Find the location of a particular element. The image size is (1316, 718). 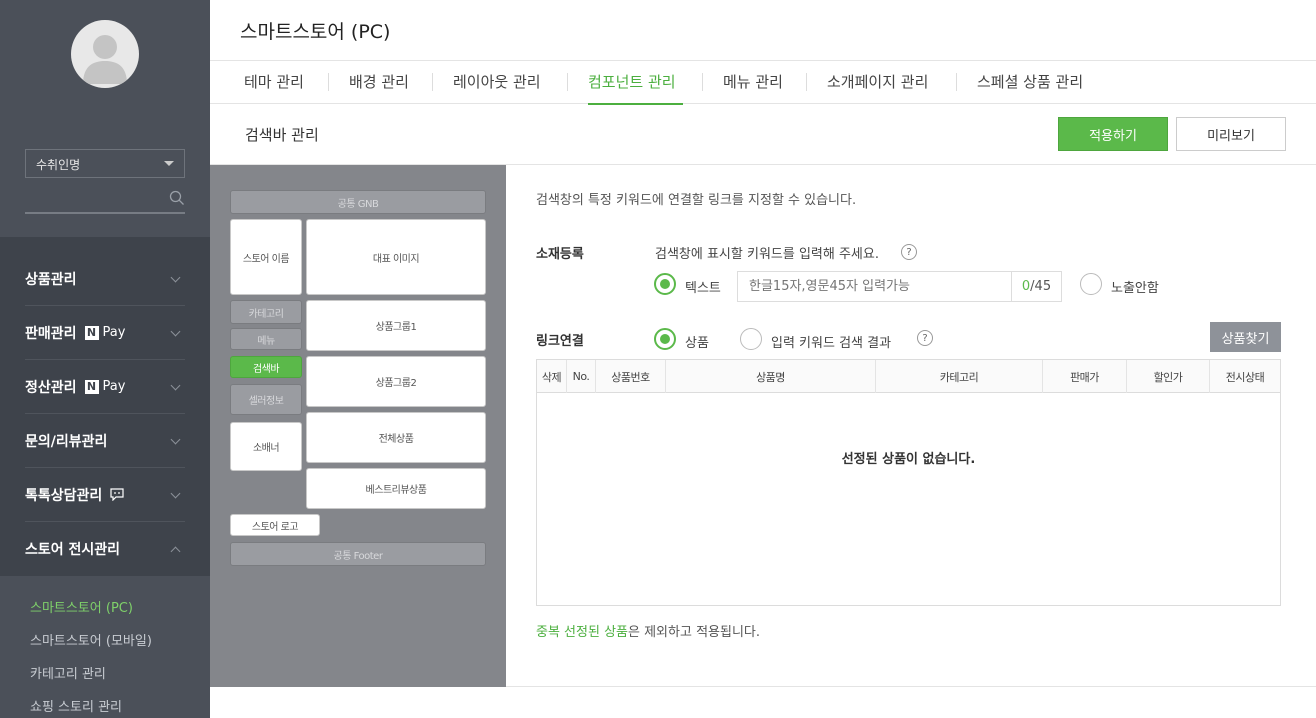

note-text: 은 제외하고 적용됩니다. is located at coordinates (694, 632).